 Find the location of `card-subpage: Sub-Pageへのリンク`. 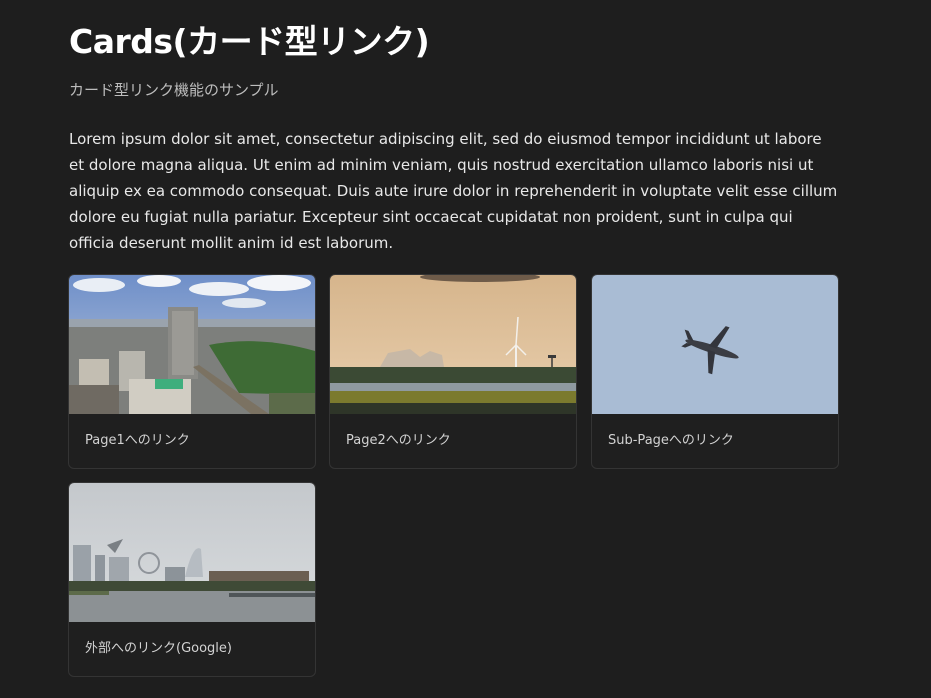

card-subpage: Sub-Pageへのリンク is located at coordinates (715, 371).